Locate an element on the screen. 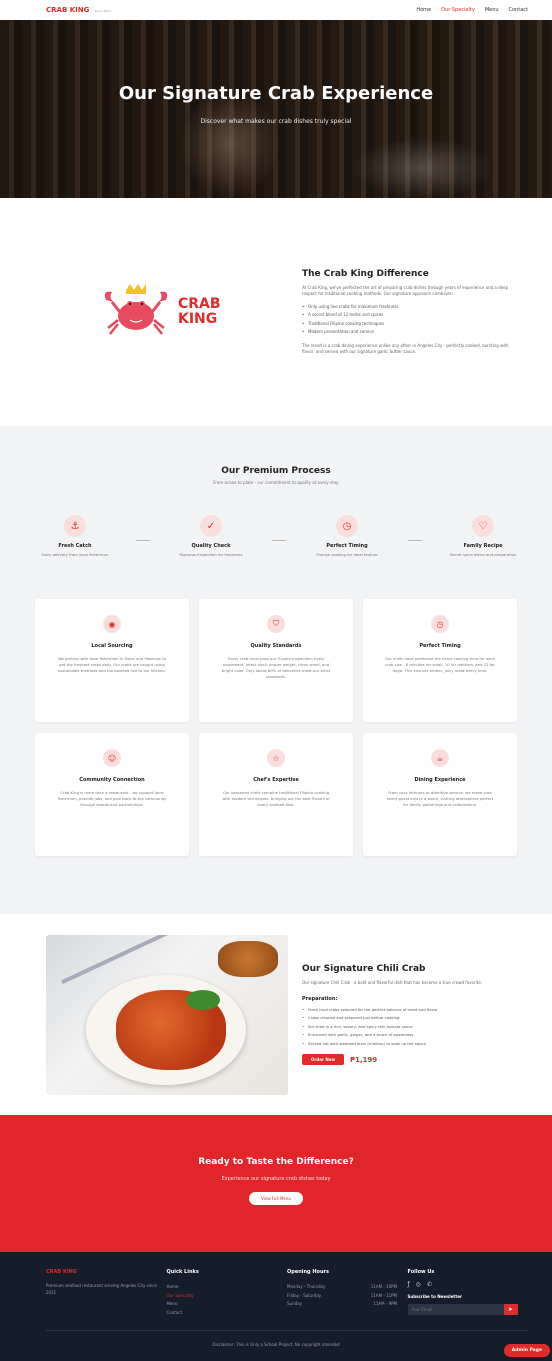  twitter-icon: ✆ is located at coordinates (429, 1284).